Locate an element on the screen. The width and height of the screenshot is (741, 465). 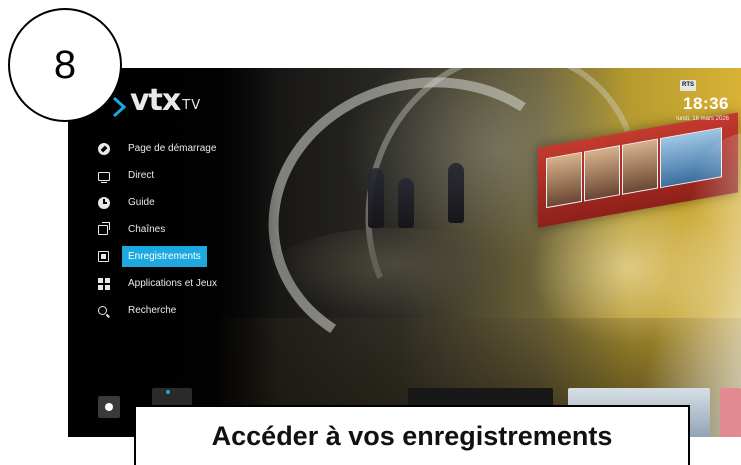
menu-item-label: Enregistrements is located at coordinates (164, 256).